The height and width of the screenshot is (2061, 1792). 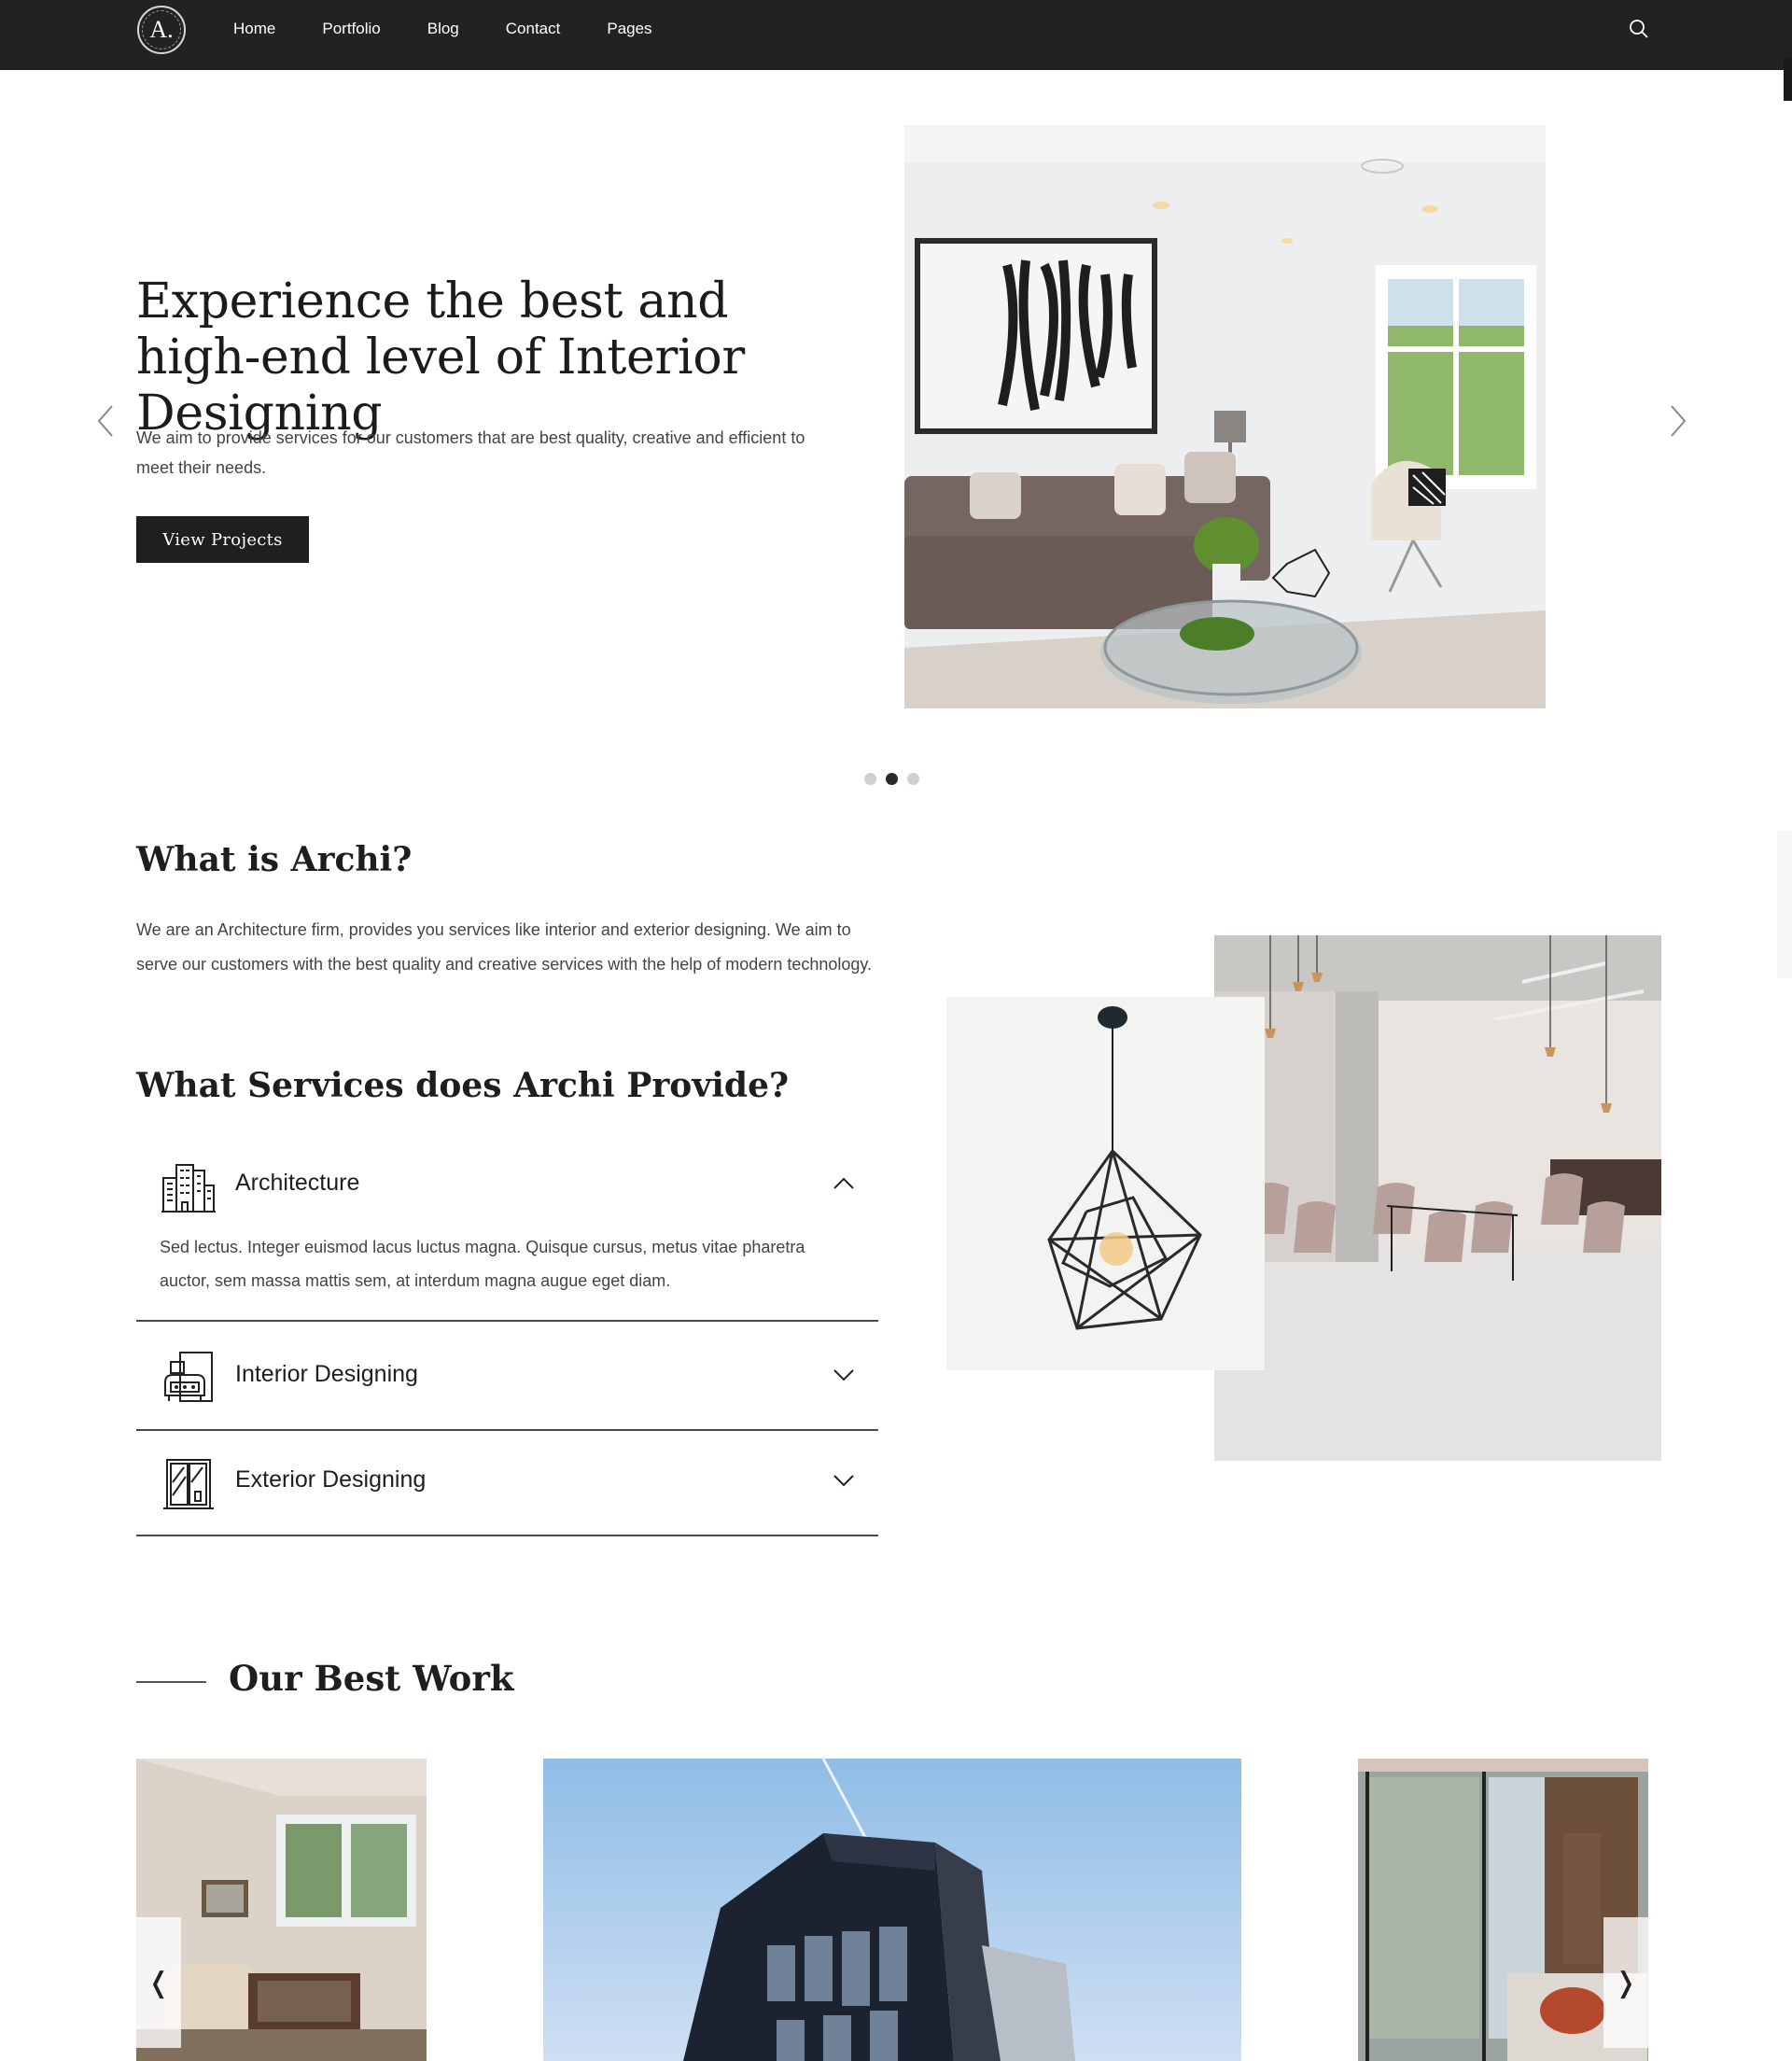 What do you see at coordinates (463, 1085) in the screenshot?
I see `services-title: What Services does Archi Provide?` at bounding box center [463, 1085].